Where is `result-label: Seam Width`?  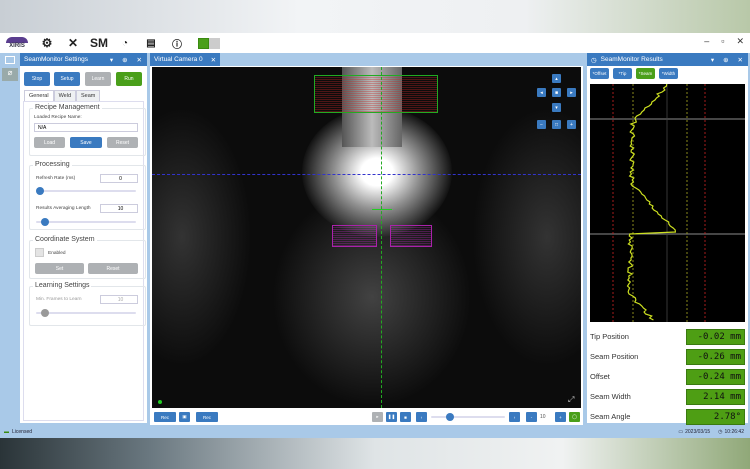 result-label: Seam Width is located at coordinates (610, 396).